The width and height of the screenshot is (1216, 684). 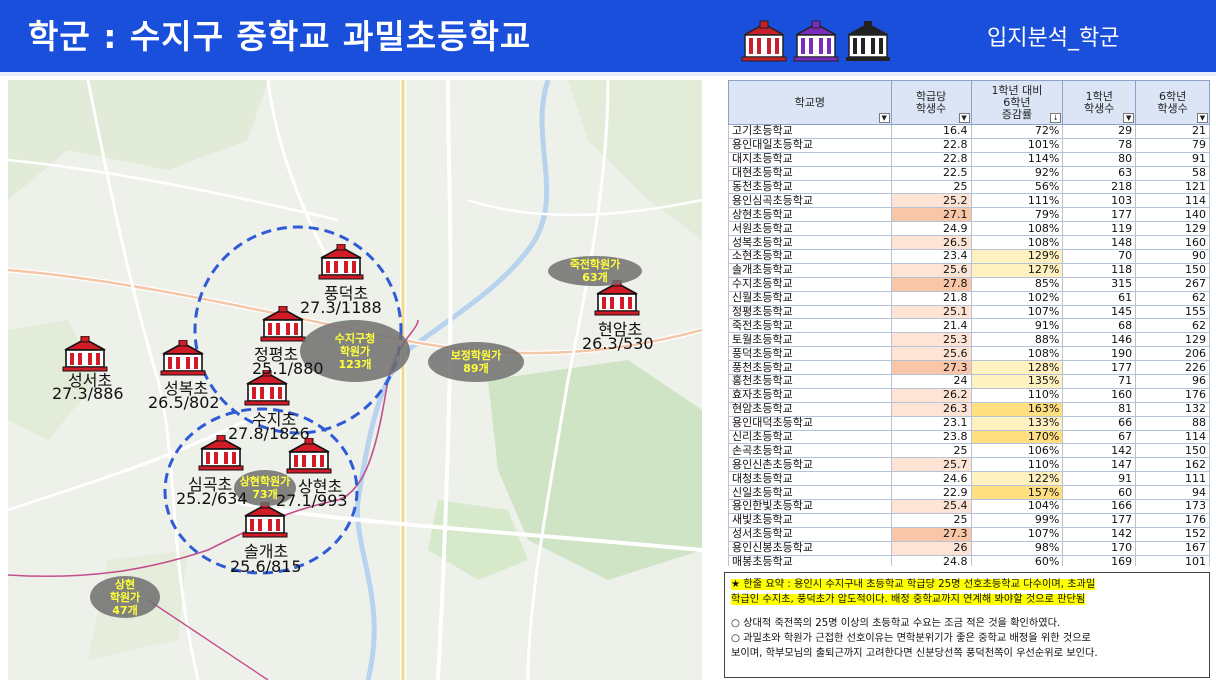 What do you see at coordinates (969, 520) in the screenshot?
I see `table-row: 새빛초등학교 25 99% 177 176` at bounding box center [969, 520].